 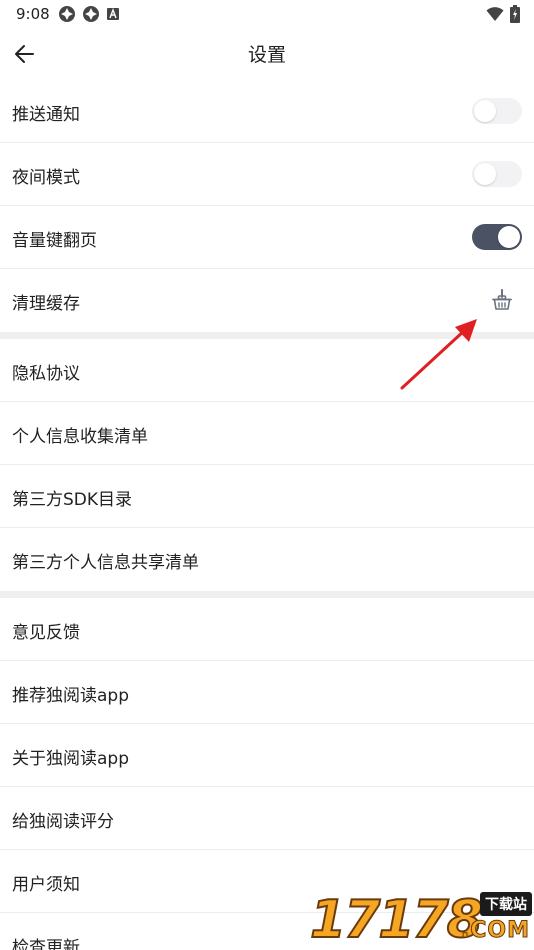 What do you see at coordinates (267, 931) in the screenshot?
I see `setting-row-check-update: 检查更新` at bounding box center [267, 931].